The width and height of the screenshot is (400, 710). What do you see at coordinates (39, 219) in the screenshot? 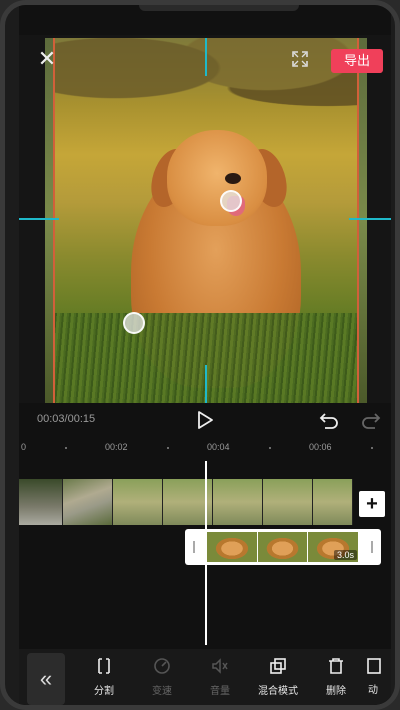
I see `center-guide-left` at bounding box center [39, 219].